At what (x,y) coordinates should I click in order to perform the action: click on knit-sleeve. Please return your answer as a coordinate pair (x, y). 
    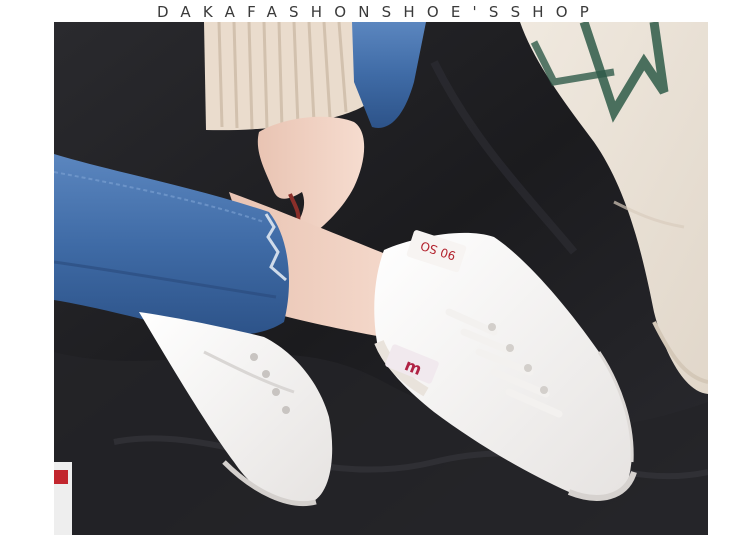
    Looking at the image, I should click on (286, 76).